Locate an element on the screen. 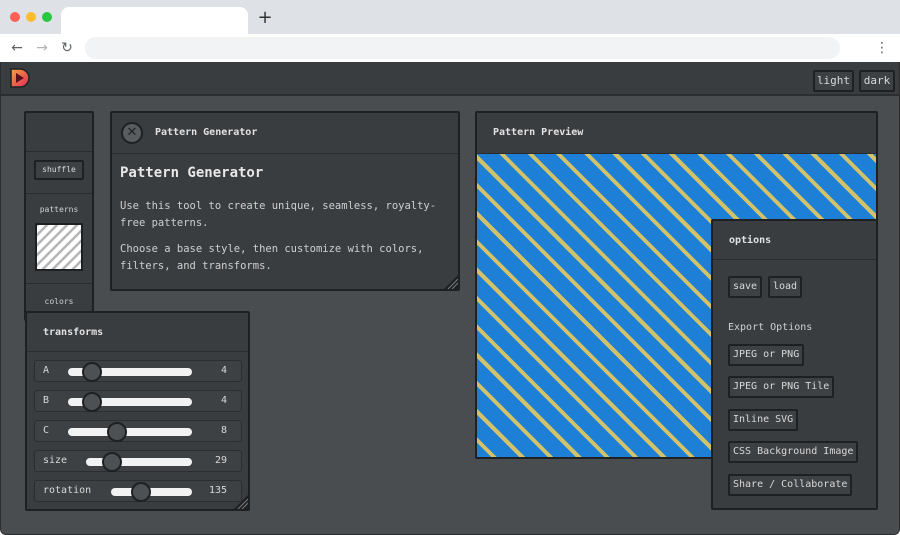 Image resolution: width=900 pixels, height=535 pixels. options-title: options is located at coordinates (750, 240).